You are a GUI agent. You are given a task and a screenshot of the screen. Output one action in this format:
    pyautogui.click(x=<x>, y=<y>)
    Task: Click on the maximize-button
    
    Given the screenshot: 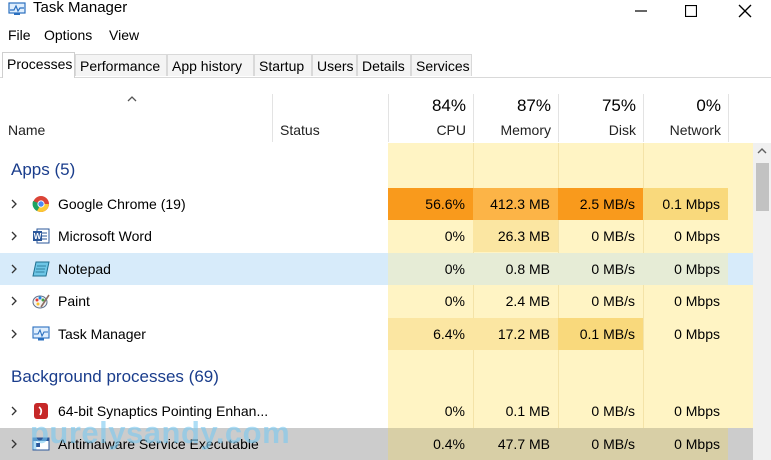 What is the action you would take?
    pyautogui.click(x=691, y=11)
    